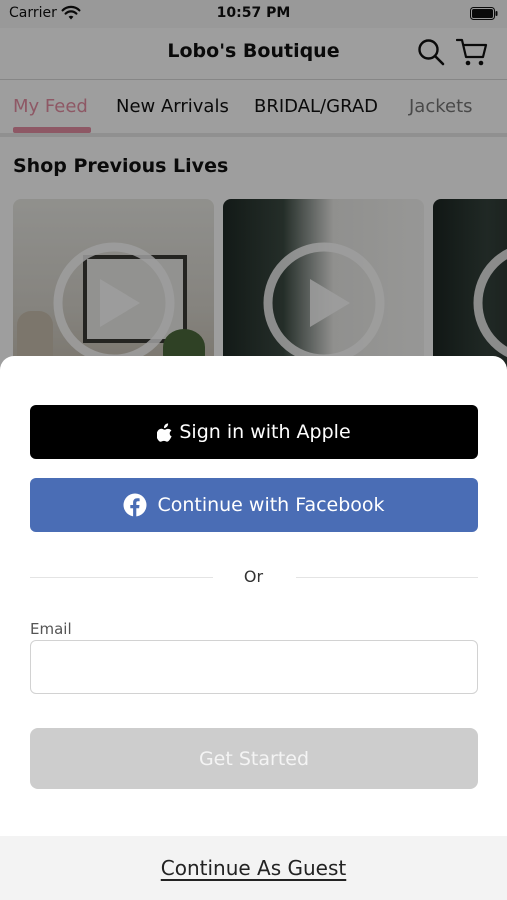 This screenshot has width=507, height=900. I want to click on guest-bar: Continue As Guest, so click(253, 868).